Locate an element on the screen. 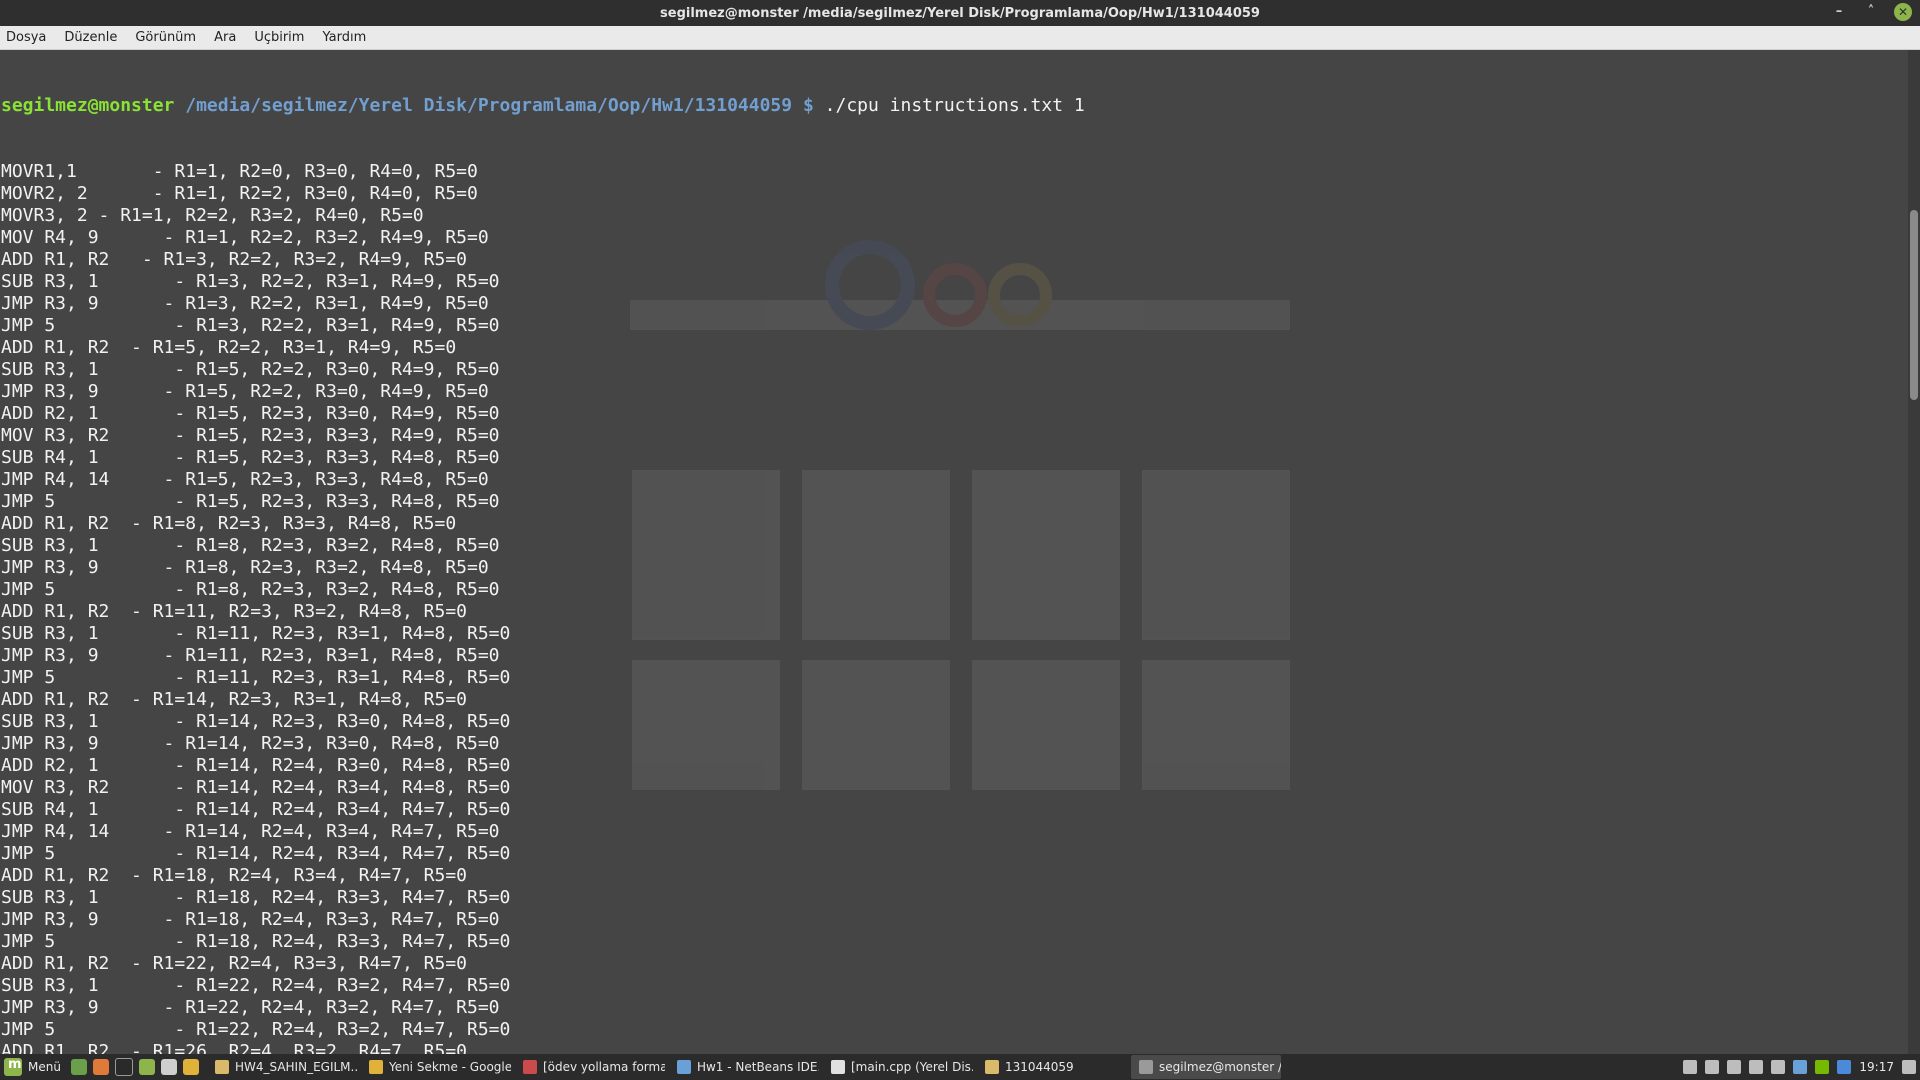 The height and width of the screenshot is (1080, 1920). shield-icon is located at coordinates (1800, 1067).